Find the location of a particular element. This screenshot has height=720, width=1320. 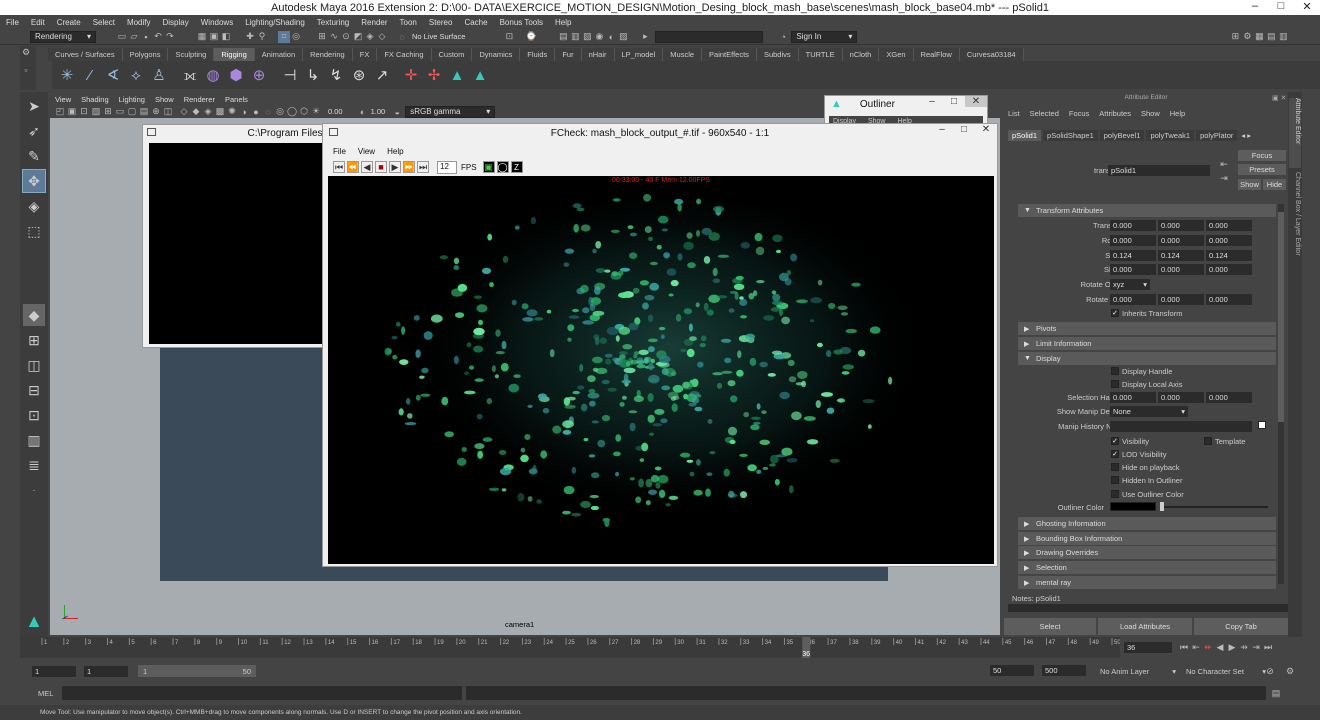

shelf-tab-dynamics: Dynamics is located at coordinates (496, 54).